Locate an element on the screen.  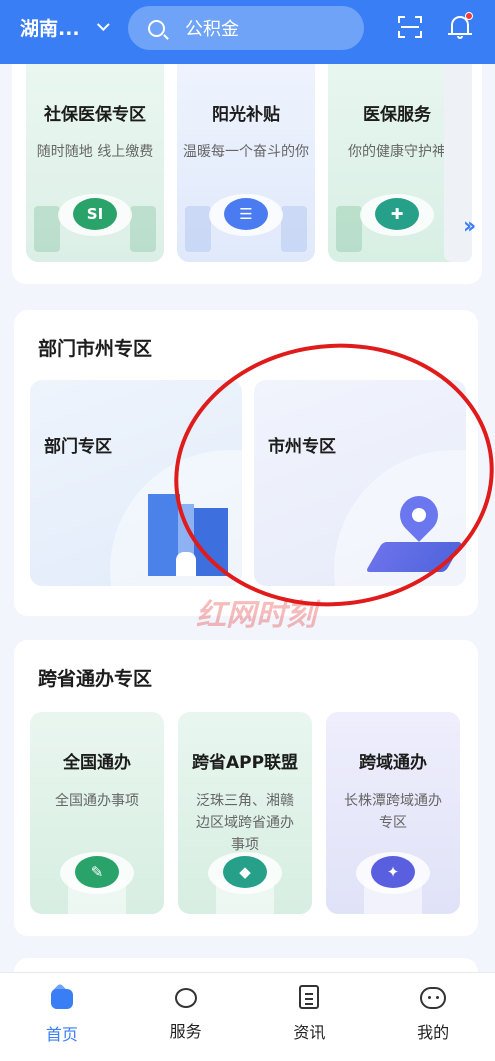
notification-bell-icon is located at coordinates (460, 26).